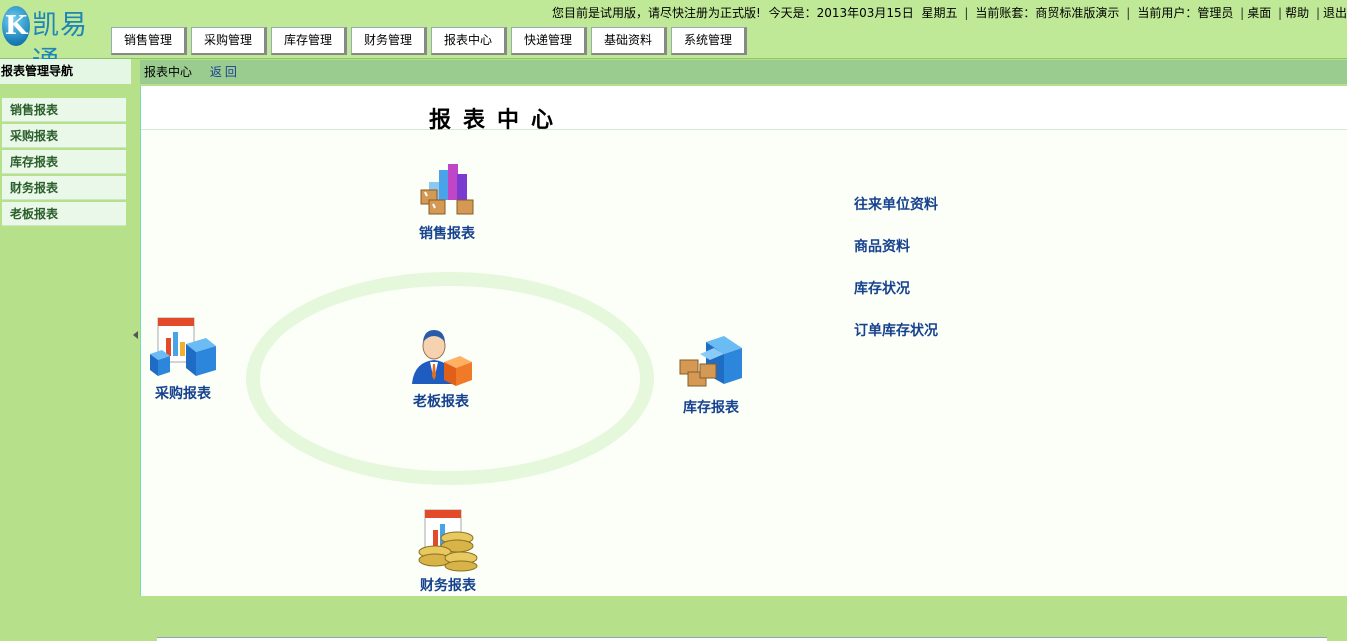  Describe the element at coordinates (183, 346) in the screenshot. I see `report-blue-cube-icon` at that location.